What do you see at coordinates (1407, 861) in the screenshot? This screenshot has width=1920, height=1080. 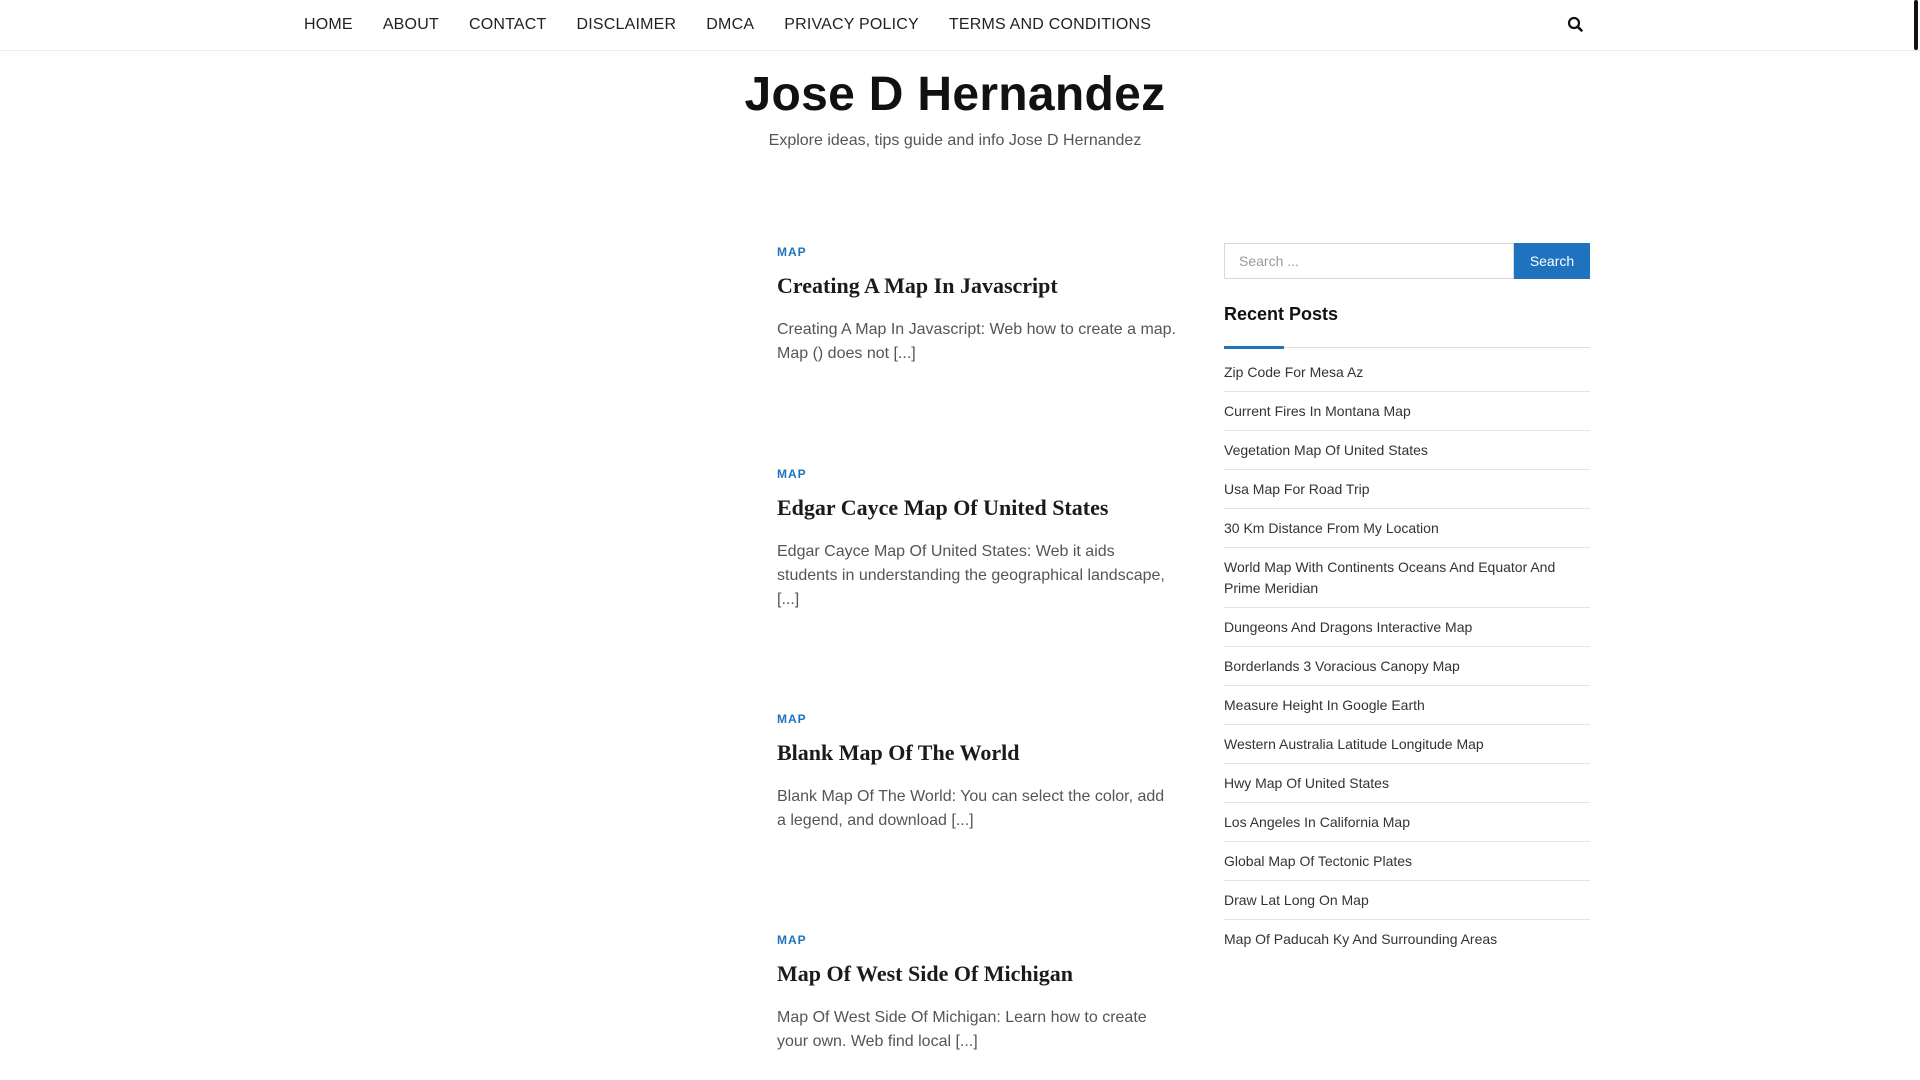 I see `recent-post-link: Global Map Of Tectonic Plates` at bounding box center [1407, 861].